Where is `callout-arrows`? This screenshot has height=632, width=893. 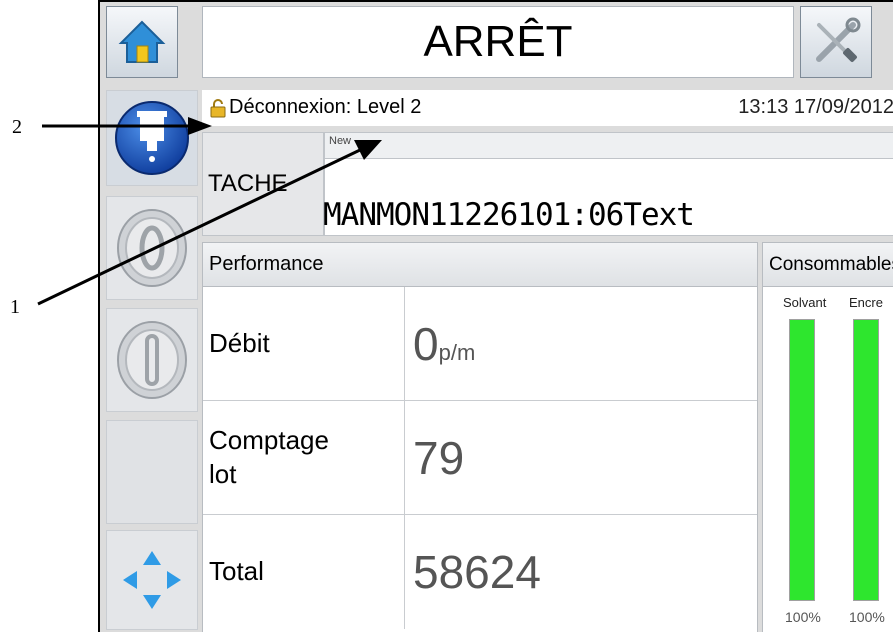
callout-arrows is located at coordinates (209, 211).